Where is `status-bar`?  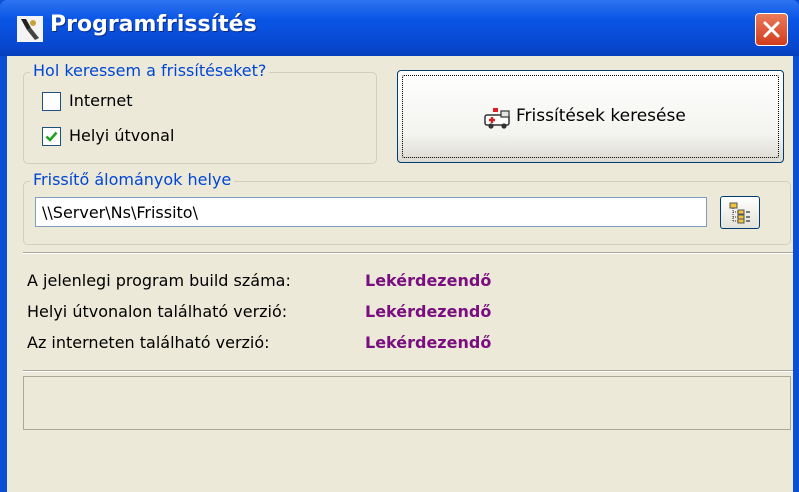
status-bar is located at coordinates (407, 403).